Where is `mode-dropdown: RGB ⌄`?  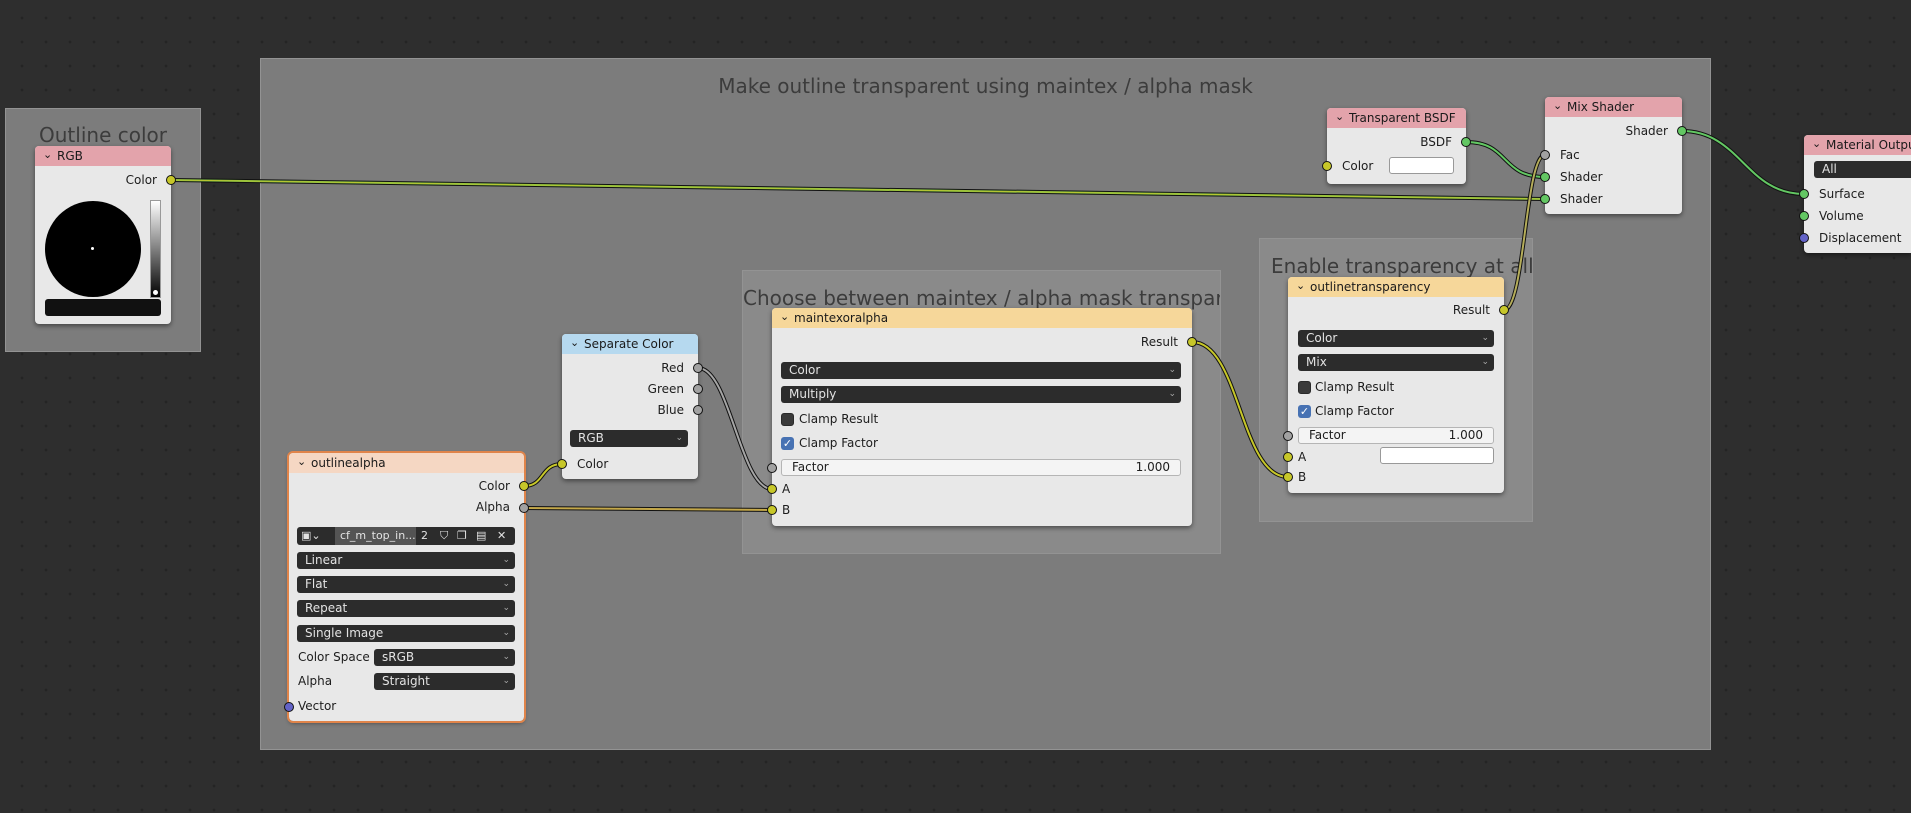 mode-dropdown: RGB ⌄ is located at coordinates (629, 438).